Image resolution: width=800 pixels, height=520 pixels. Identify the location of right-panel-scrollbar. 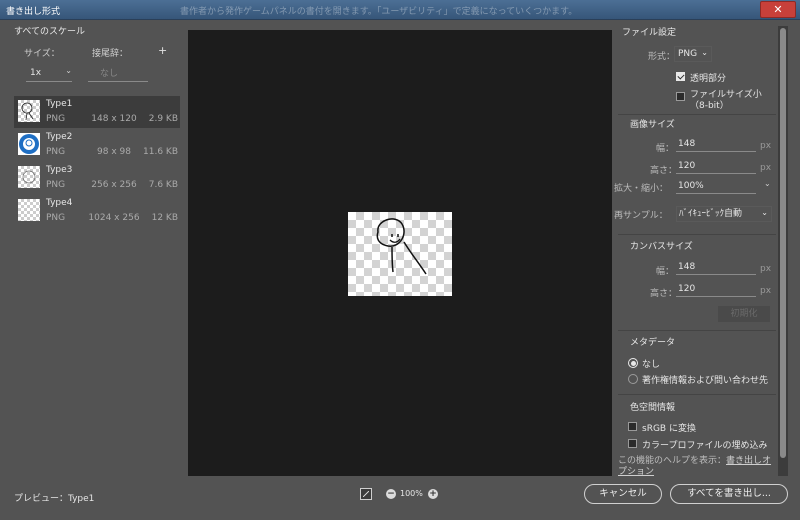
(783, 251).